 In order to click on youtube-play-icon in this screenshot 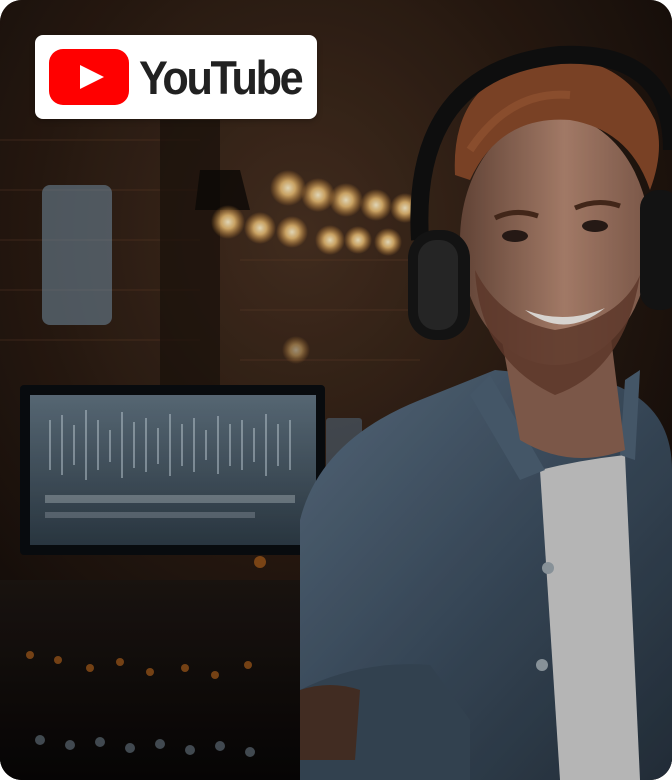, I will do `click(89, 77)`.